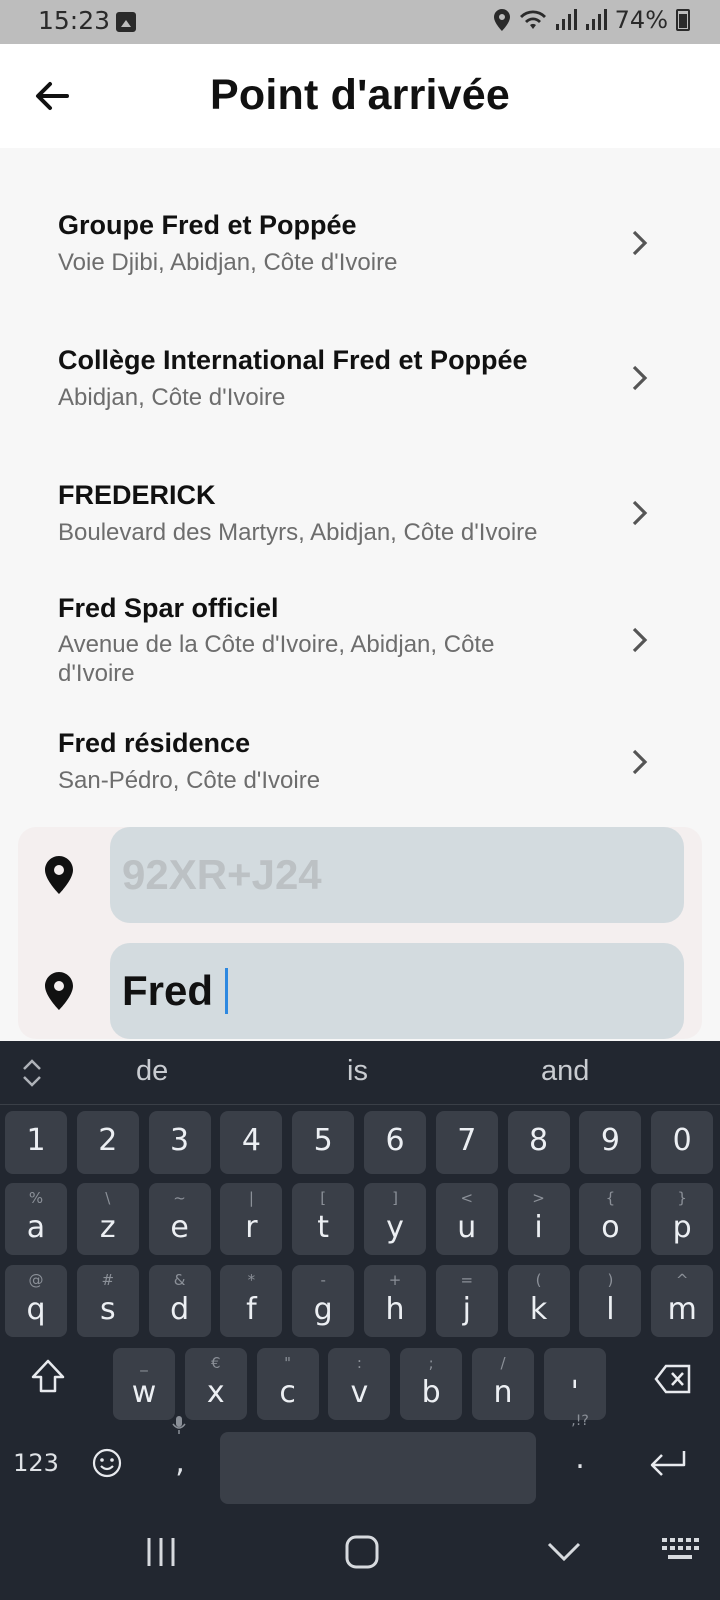  Describe the element at coordinates (431, 1392) in the screenshot. I see `key-label: b` at that location.